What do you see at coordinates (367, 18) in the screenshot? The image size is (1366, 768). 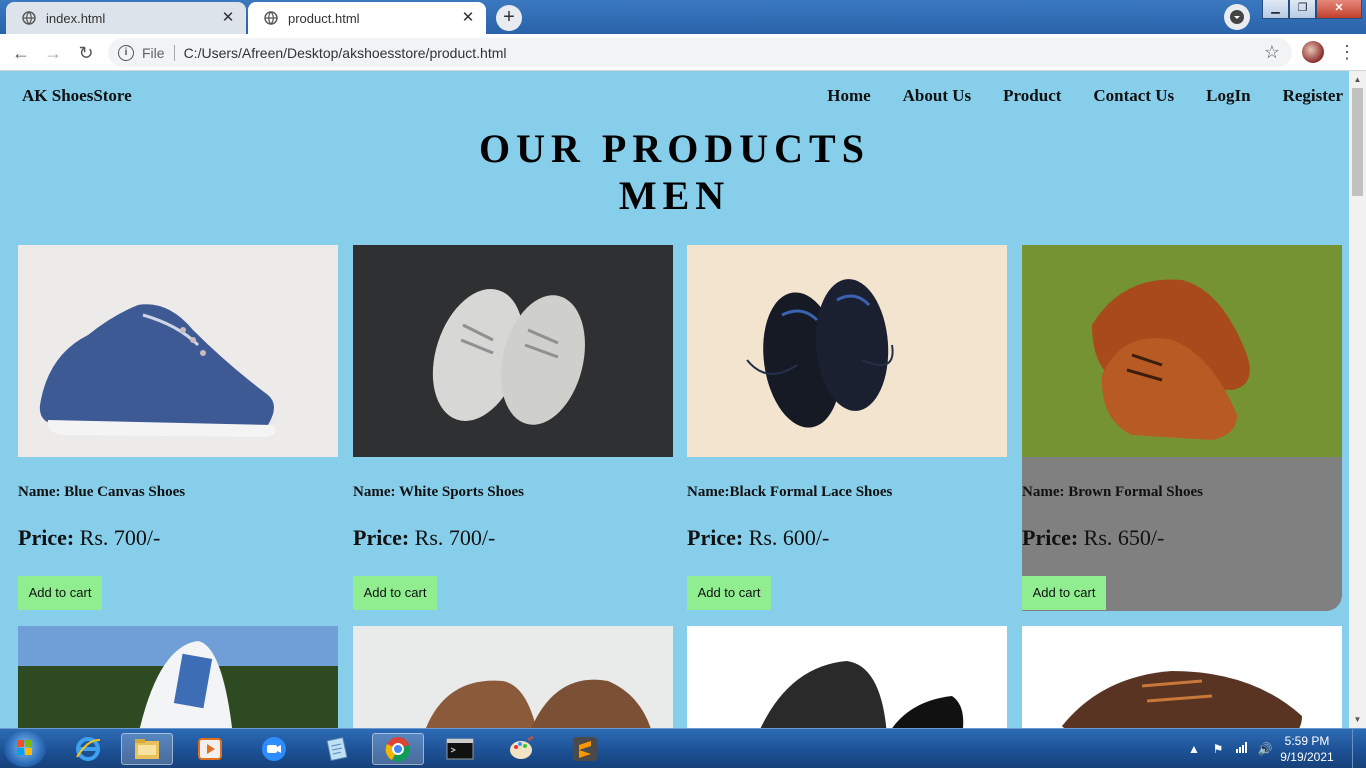 I see `tab-product: product.html ✕` at bounding box center [367, 18].